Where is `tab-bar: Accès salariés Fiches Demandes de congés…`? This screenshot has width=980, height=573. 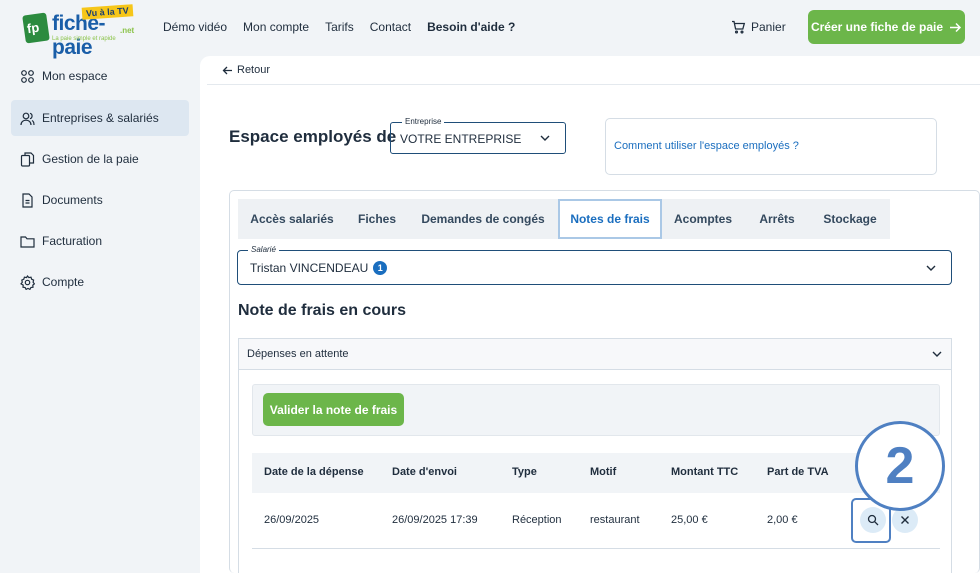
tab-bar: Accès salariés Fiches Demandes de congés… is located at coordinates (564, 219).